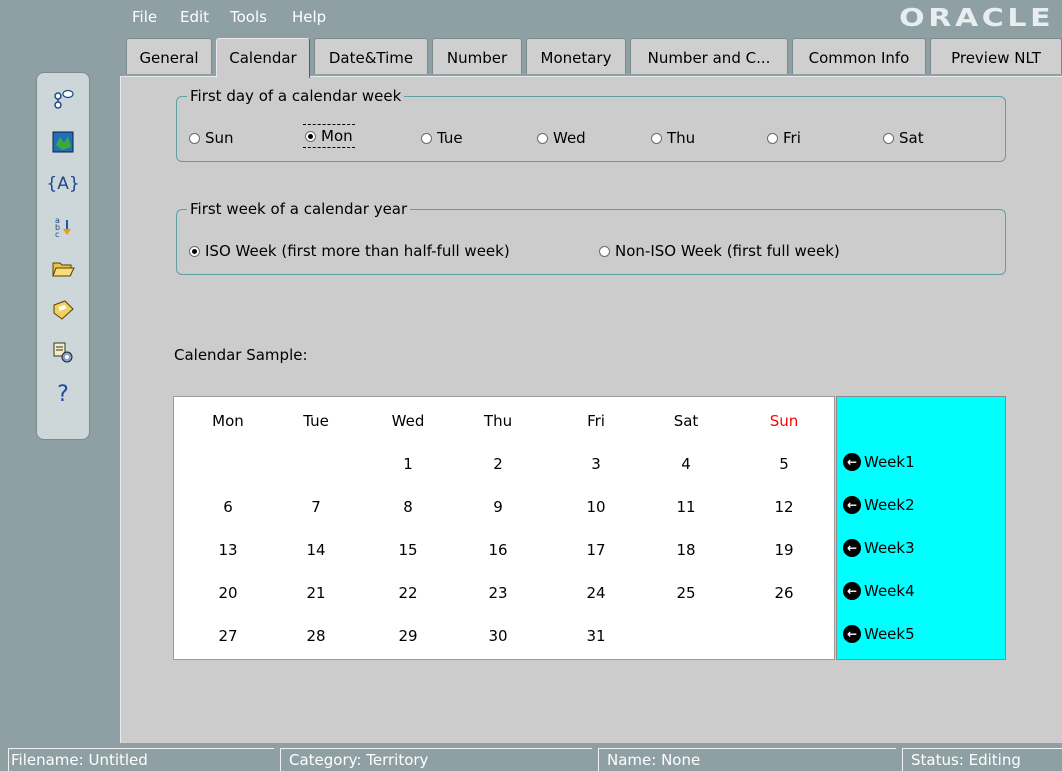  What do you see at coordinates (673, 138) in the screenshot?
I see `radio-thu: Thu` at bounding box center [673, 138].